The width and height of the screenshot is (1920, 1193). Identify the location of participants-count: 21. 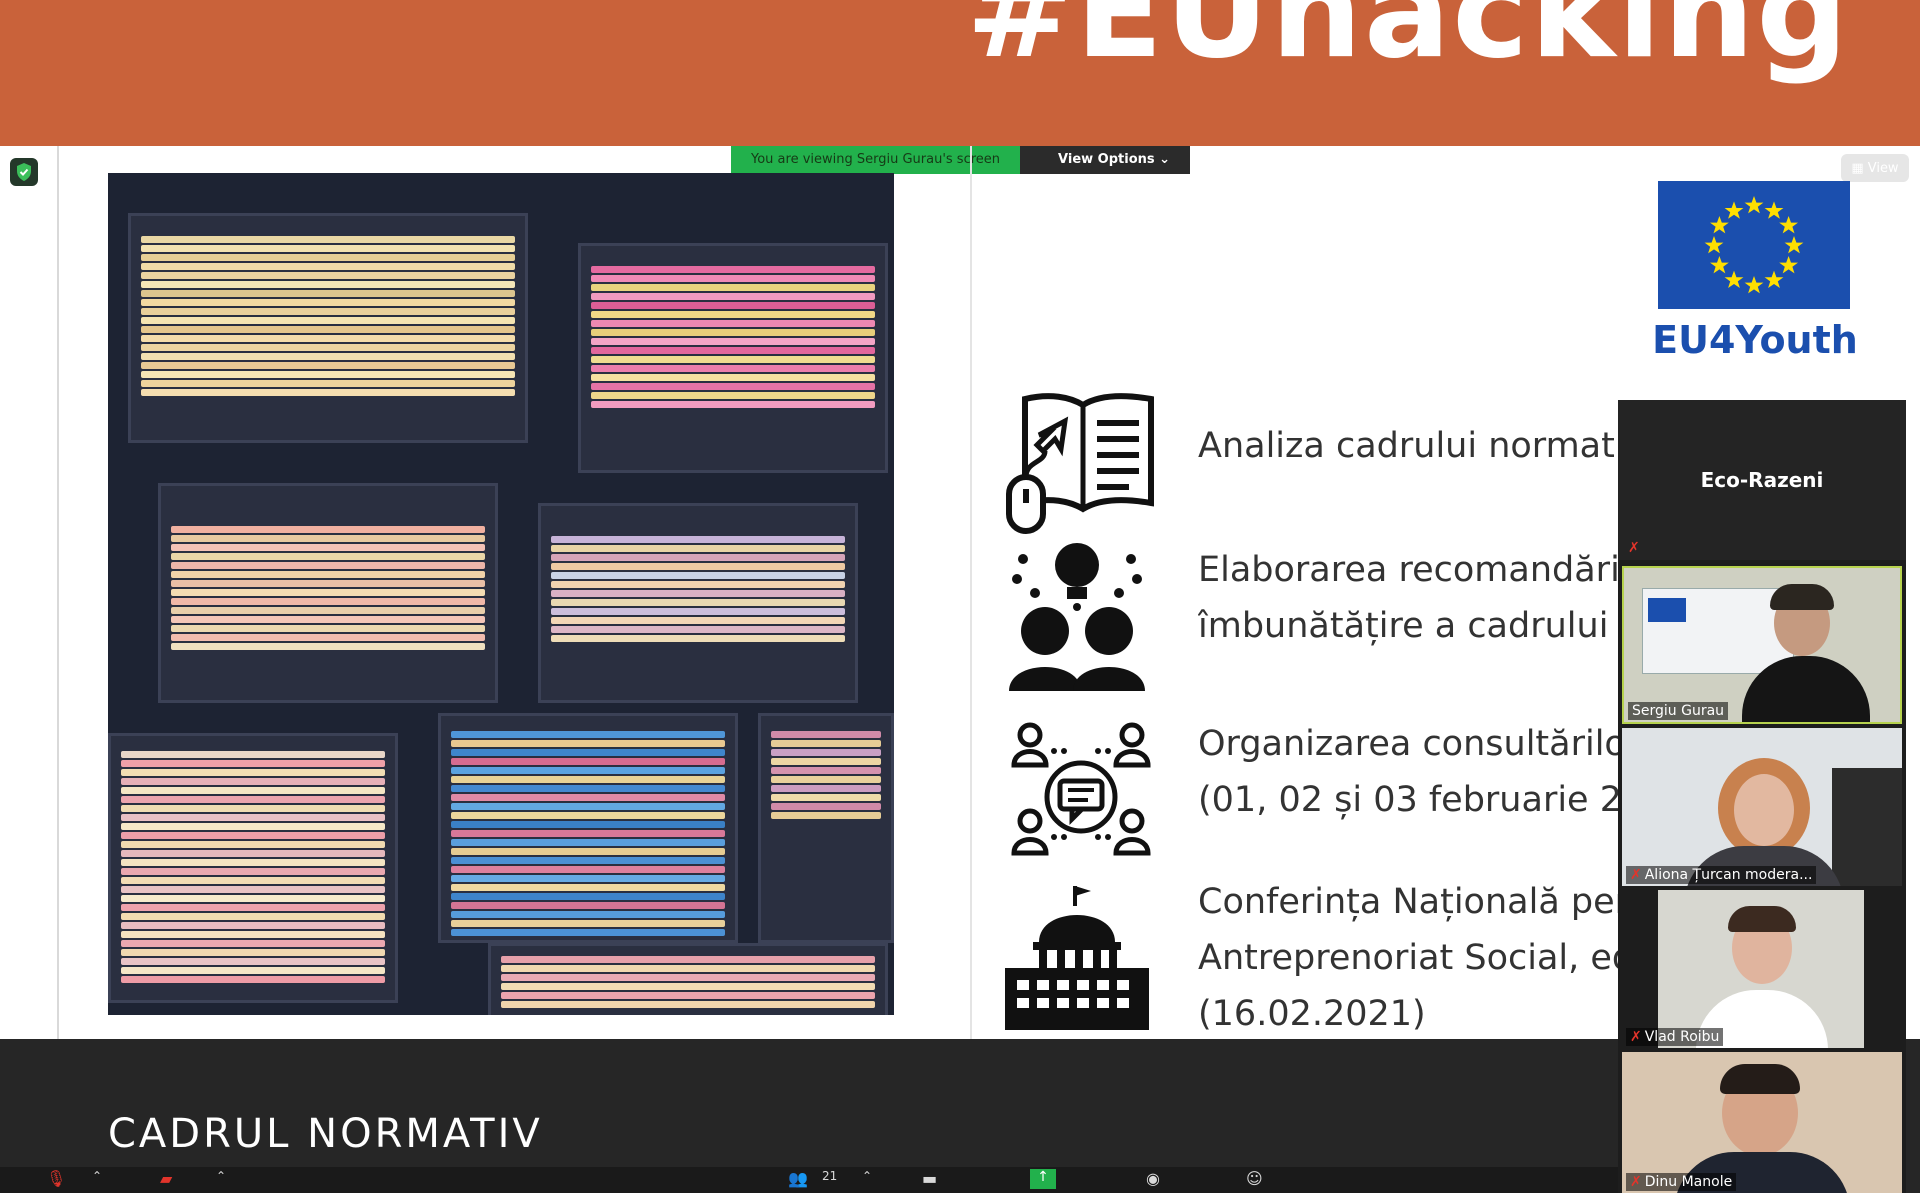
(830, 1176).